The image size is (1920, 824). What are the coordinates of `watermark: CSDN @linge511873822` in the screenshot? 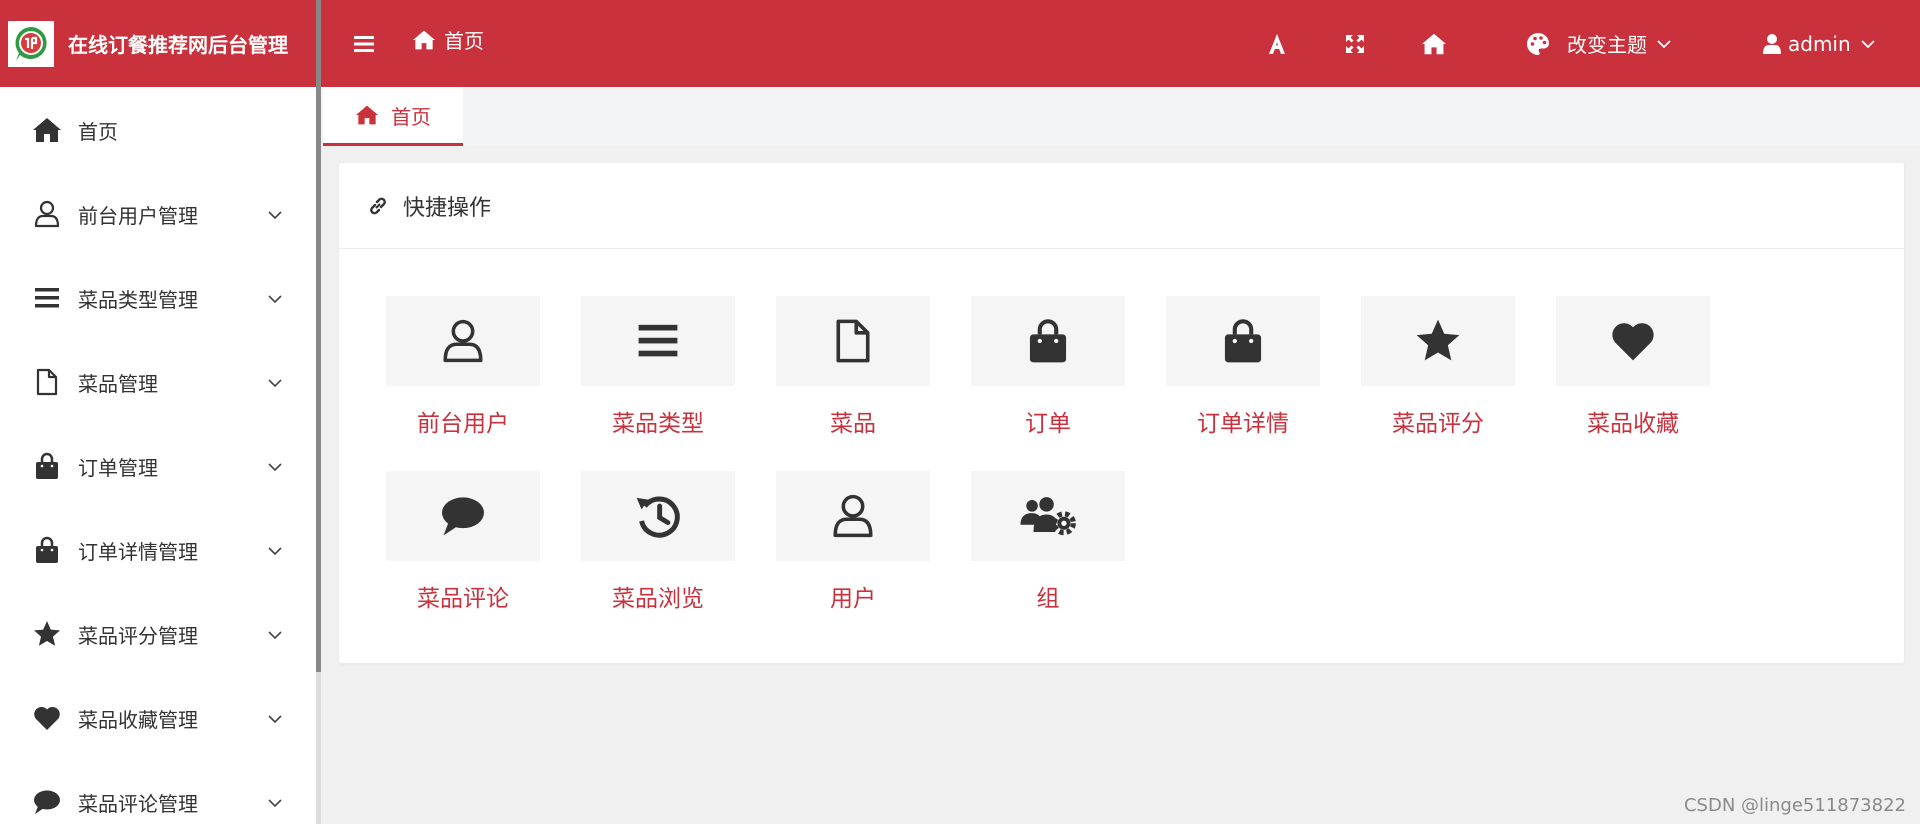 It's located at (1794, 805).